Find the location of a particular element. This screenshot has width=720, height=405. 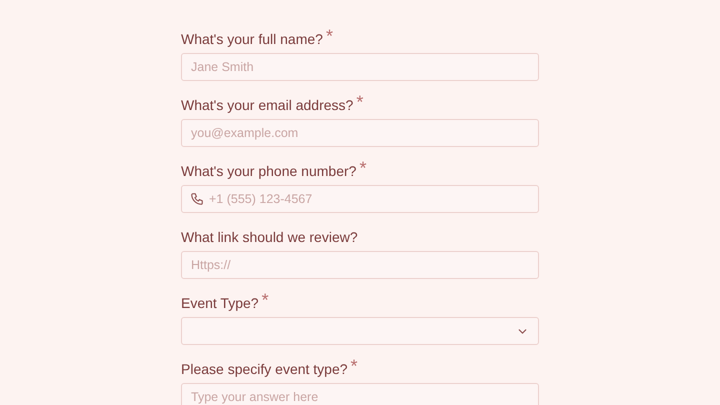

field-label: Please specify event type? is located at coordinates (264, 369).